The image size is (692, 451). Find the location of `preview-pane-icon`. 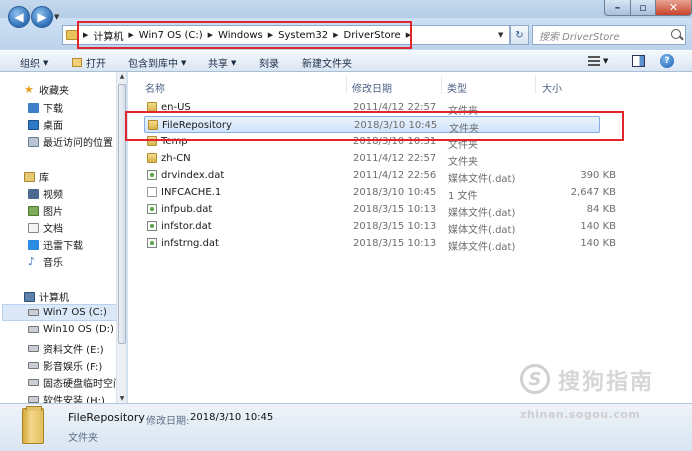

preview-pane-icon is located at coordinates (638, 61).